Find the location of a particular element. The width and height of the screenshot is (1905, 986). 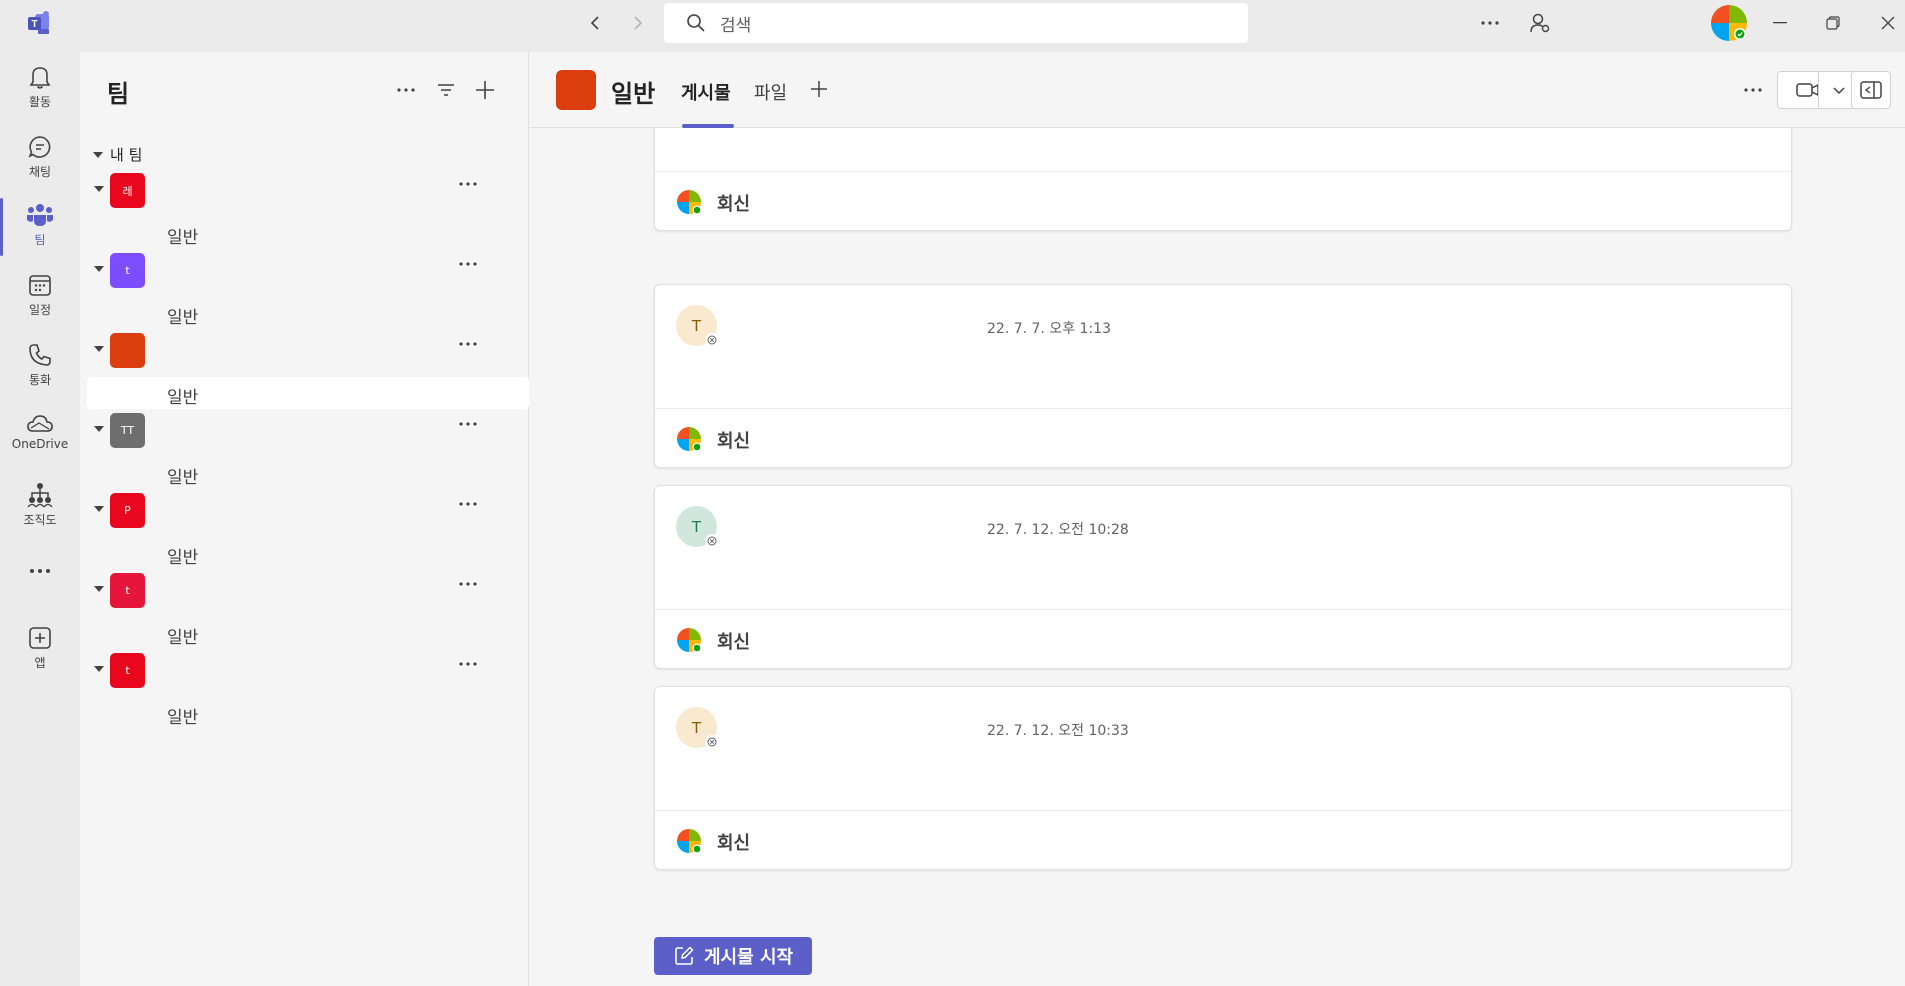

panel-title: 팀 is located at coordinates (118, 94).